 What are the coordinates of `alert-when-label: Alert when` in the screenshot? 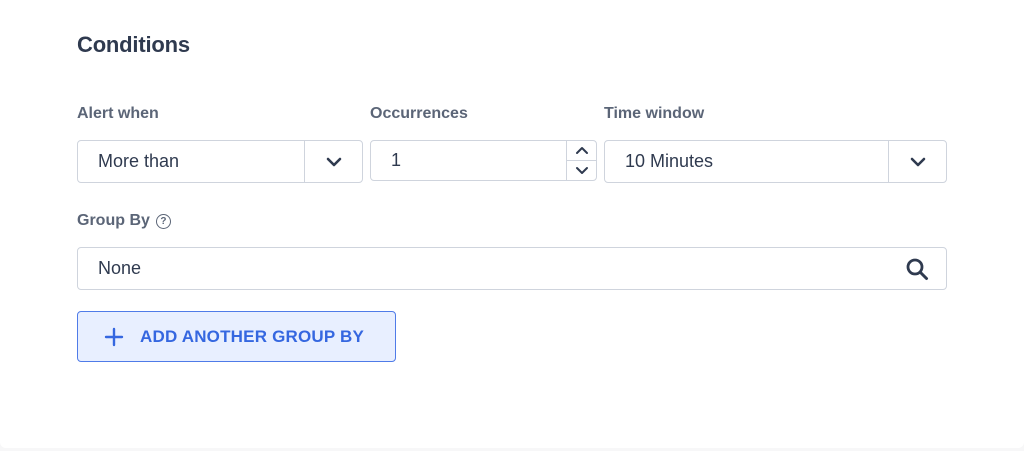 It's located at (118, 113).